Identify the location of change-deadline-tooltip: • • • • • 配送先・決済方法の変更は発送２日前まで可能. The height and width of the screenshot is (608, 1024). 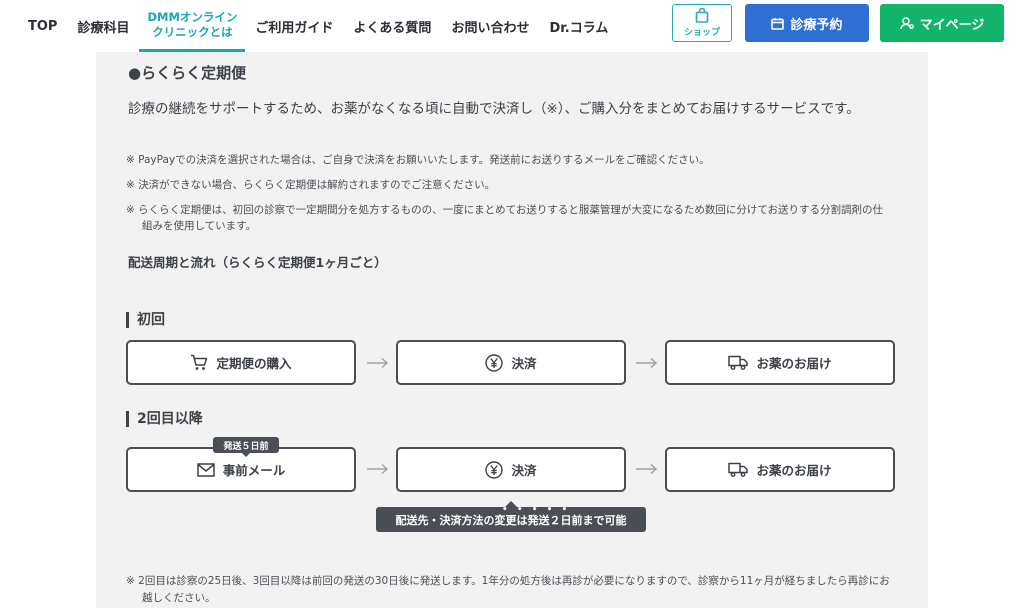
(511, 516).